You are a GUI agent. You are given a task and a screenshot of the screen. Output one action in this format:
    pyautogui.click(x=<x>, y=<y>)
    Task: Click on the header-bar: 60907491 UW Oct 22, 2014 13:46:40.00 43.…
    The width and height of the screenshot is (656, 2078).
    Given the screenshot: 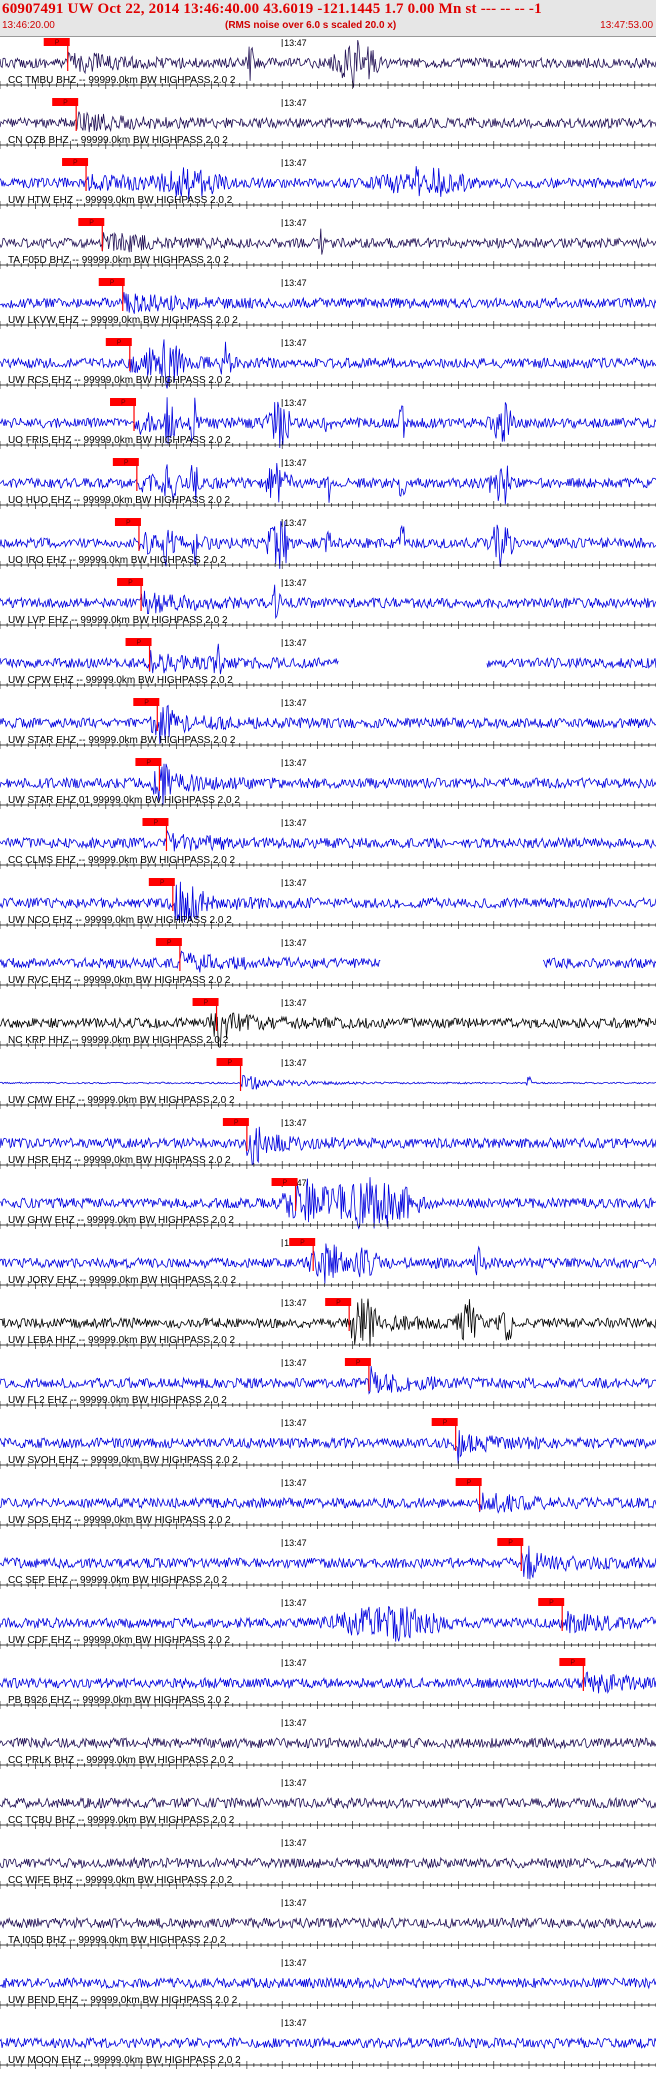 What is the action you would take?
    pyautogui.click(x=328, y=18)
    